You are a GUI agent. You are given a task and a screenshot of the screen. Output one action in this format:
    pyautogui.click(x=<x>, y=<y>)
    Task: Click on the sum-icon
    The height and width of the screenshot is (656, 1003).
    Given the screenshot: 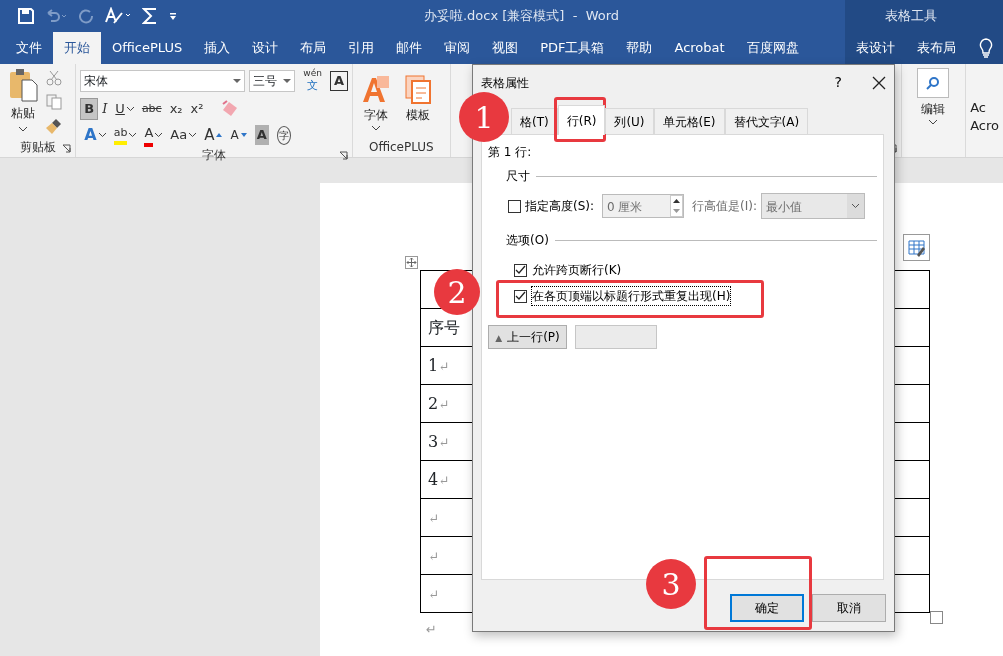 What is the action you would take?
    pyautogui.click(x=150, y=16)
    